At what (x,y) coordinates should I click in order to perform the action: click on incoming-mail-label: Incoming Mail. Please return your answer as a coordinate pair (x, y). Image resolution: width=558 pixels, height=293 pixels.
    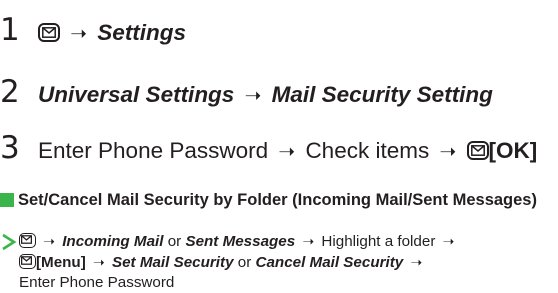
    Looking at the image, I should click on (113, 241).